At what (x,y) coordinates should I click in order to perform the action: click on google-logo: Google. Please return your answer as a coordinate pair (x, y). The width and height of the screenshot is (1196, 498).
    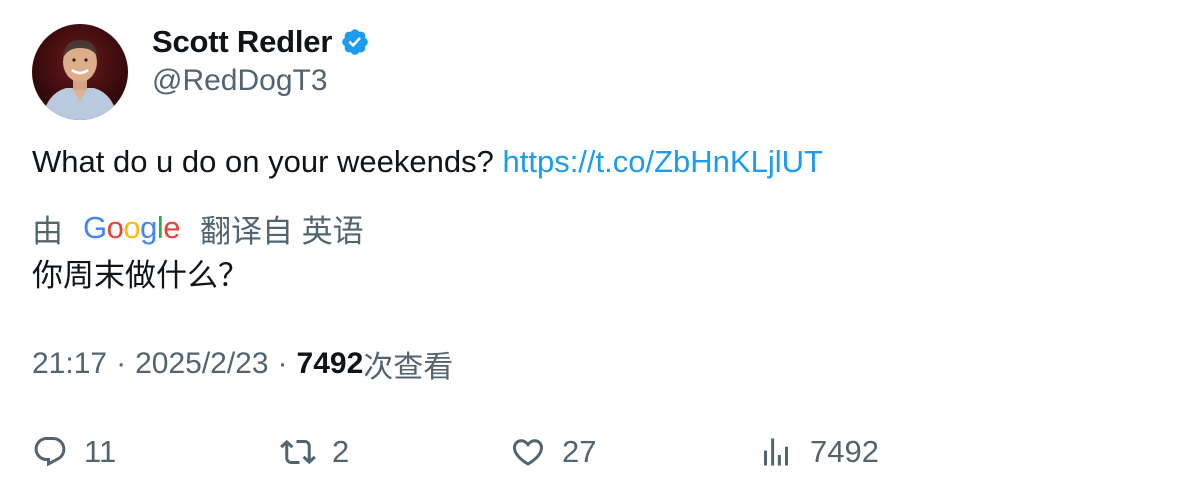
    Looking at the image, I should click on (132, 228).